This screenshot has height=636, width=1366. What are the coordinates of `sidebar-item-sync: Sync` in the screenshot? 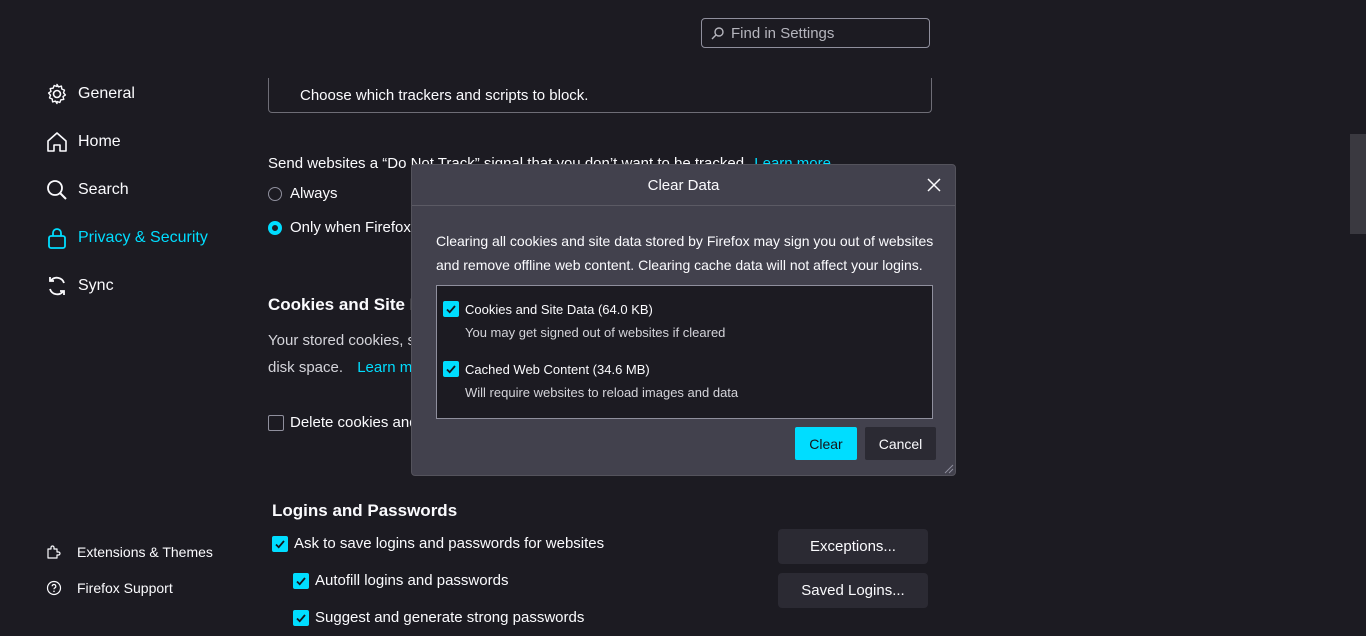 It's located at (79, 286).